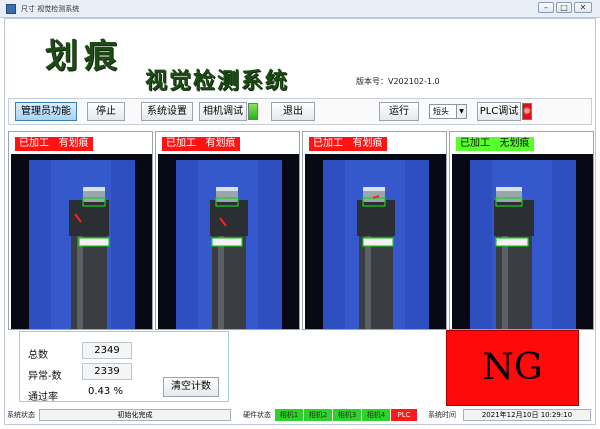 This screenshot has height=429, width=600. I want to click on camera-4-status: 已加工 无划痕, so click(495, 144).